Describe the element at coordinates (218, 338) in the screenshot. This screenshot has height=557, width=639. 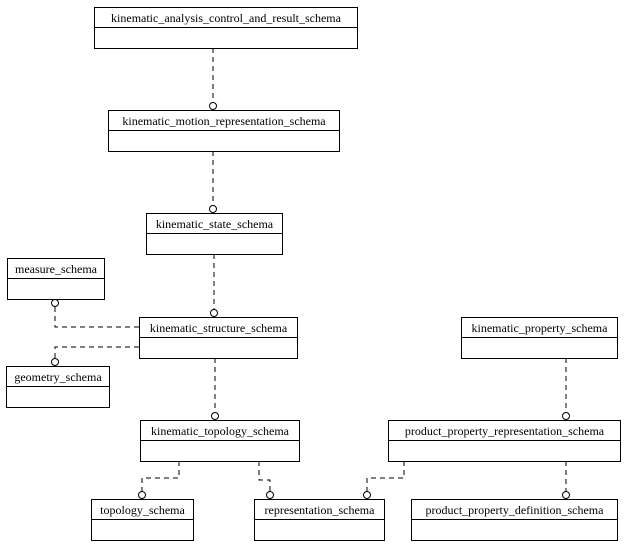
I see `schema-box-kst: kinematic_structure_schema` at that location.